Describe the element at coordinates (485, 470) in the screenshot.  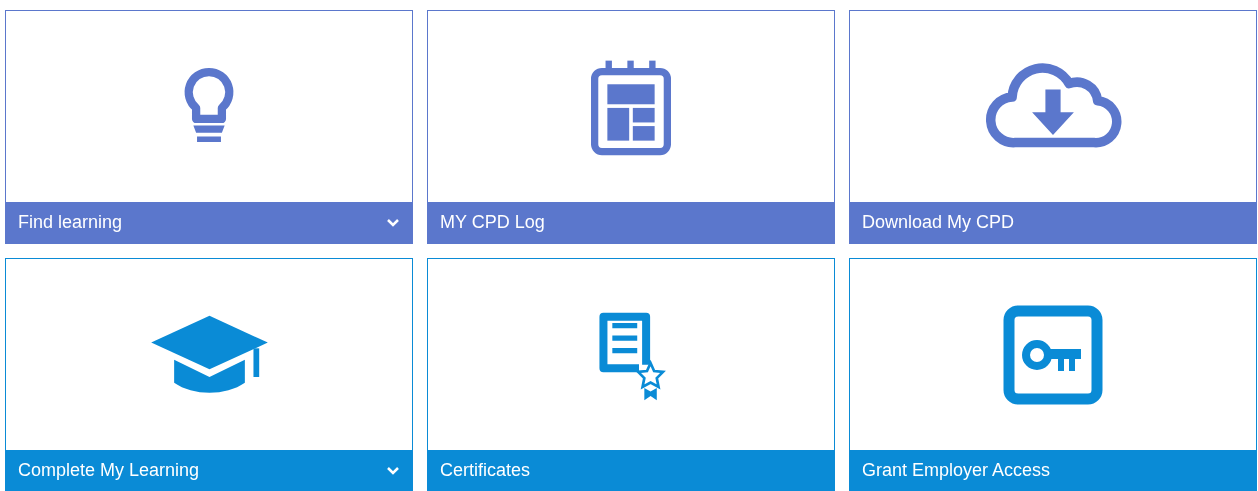
I see `tile-label: Certificates` at that location.